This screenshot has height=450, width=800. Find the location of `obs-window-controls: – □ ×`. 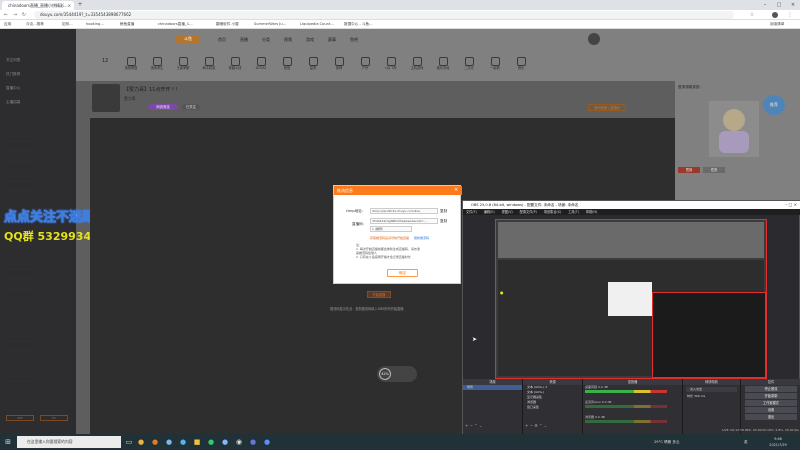

obs-window-controls: – □ × is located at coordinates (781, 205).